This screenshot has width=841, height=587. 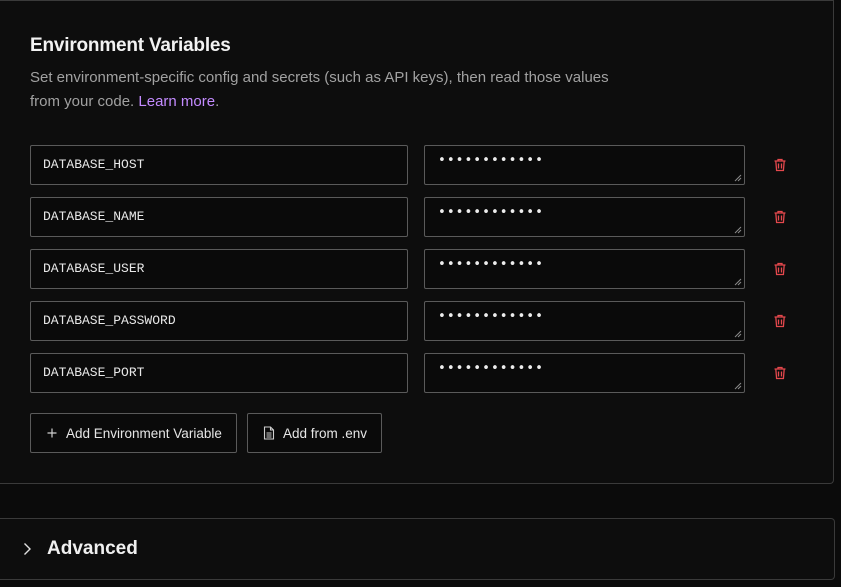 I want to click on chevron-right-icon, so click(x=27, y=549).